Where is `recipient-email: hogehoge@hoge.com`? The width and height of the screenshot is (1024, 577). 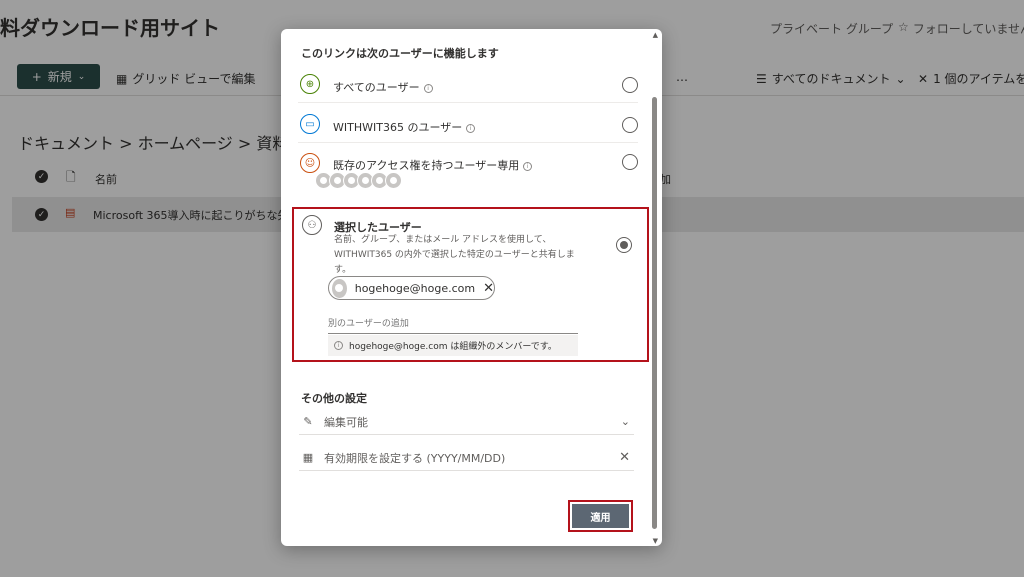 recipient-email: hogehoge@hoge.com is located at coordinates (415, 288).